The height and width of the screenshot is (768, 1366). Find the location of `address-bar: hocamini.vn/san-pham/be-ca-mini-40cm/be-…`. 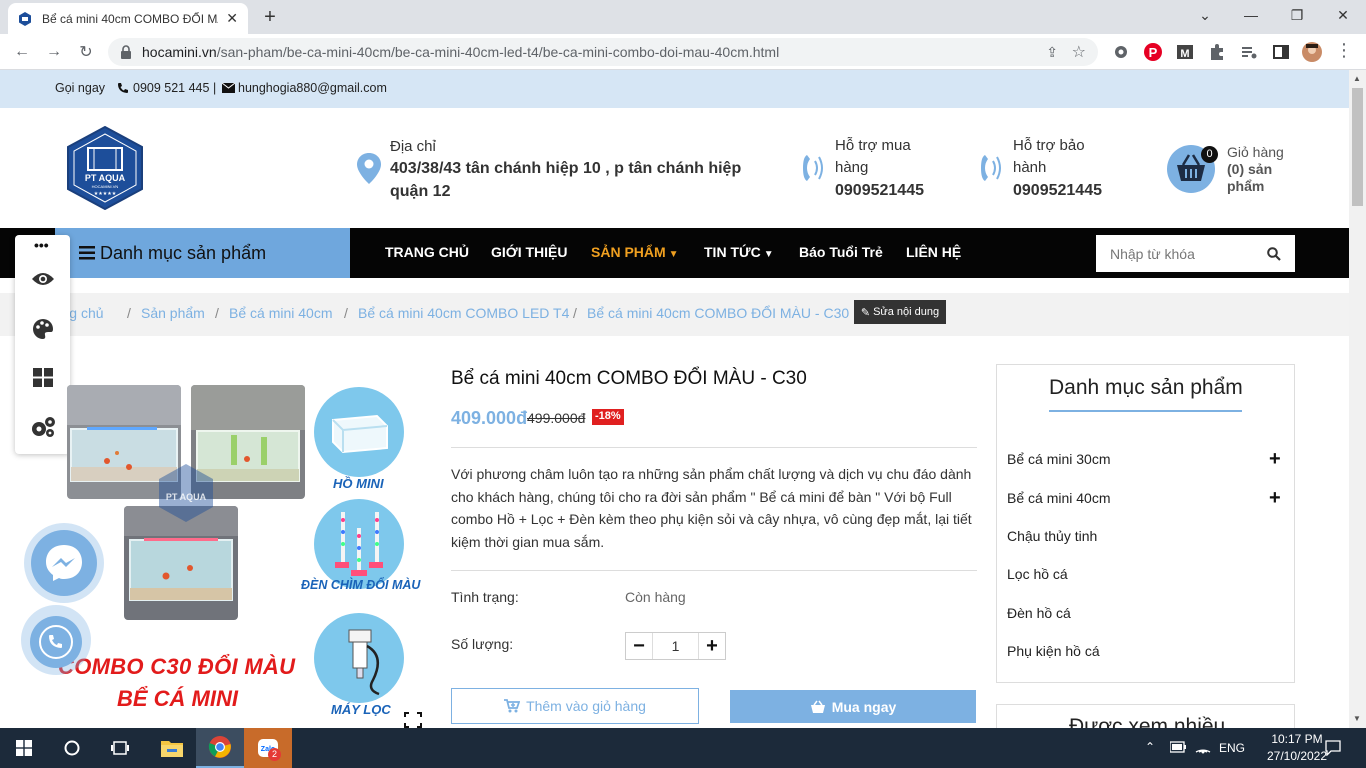

address-bar: hocamini.vn/san-pham/be-ca-mini-40cm/be-… is located at coordinates (603, 52).